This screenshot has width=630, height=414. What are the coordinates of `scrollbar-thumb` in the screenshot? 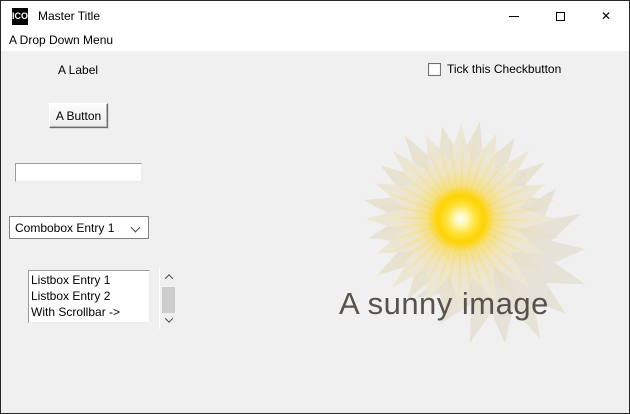 It's located at (168, 300).